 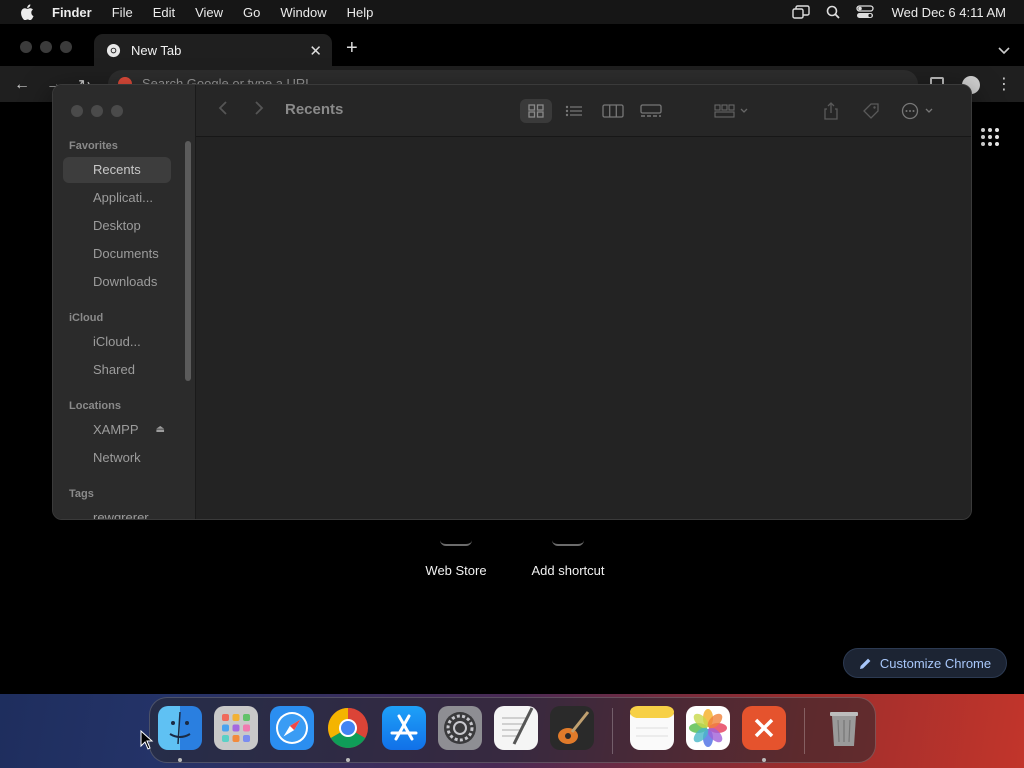 I want to click on trash-icon, so click(x=844, y=728).